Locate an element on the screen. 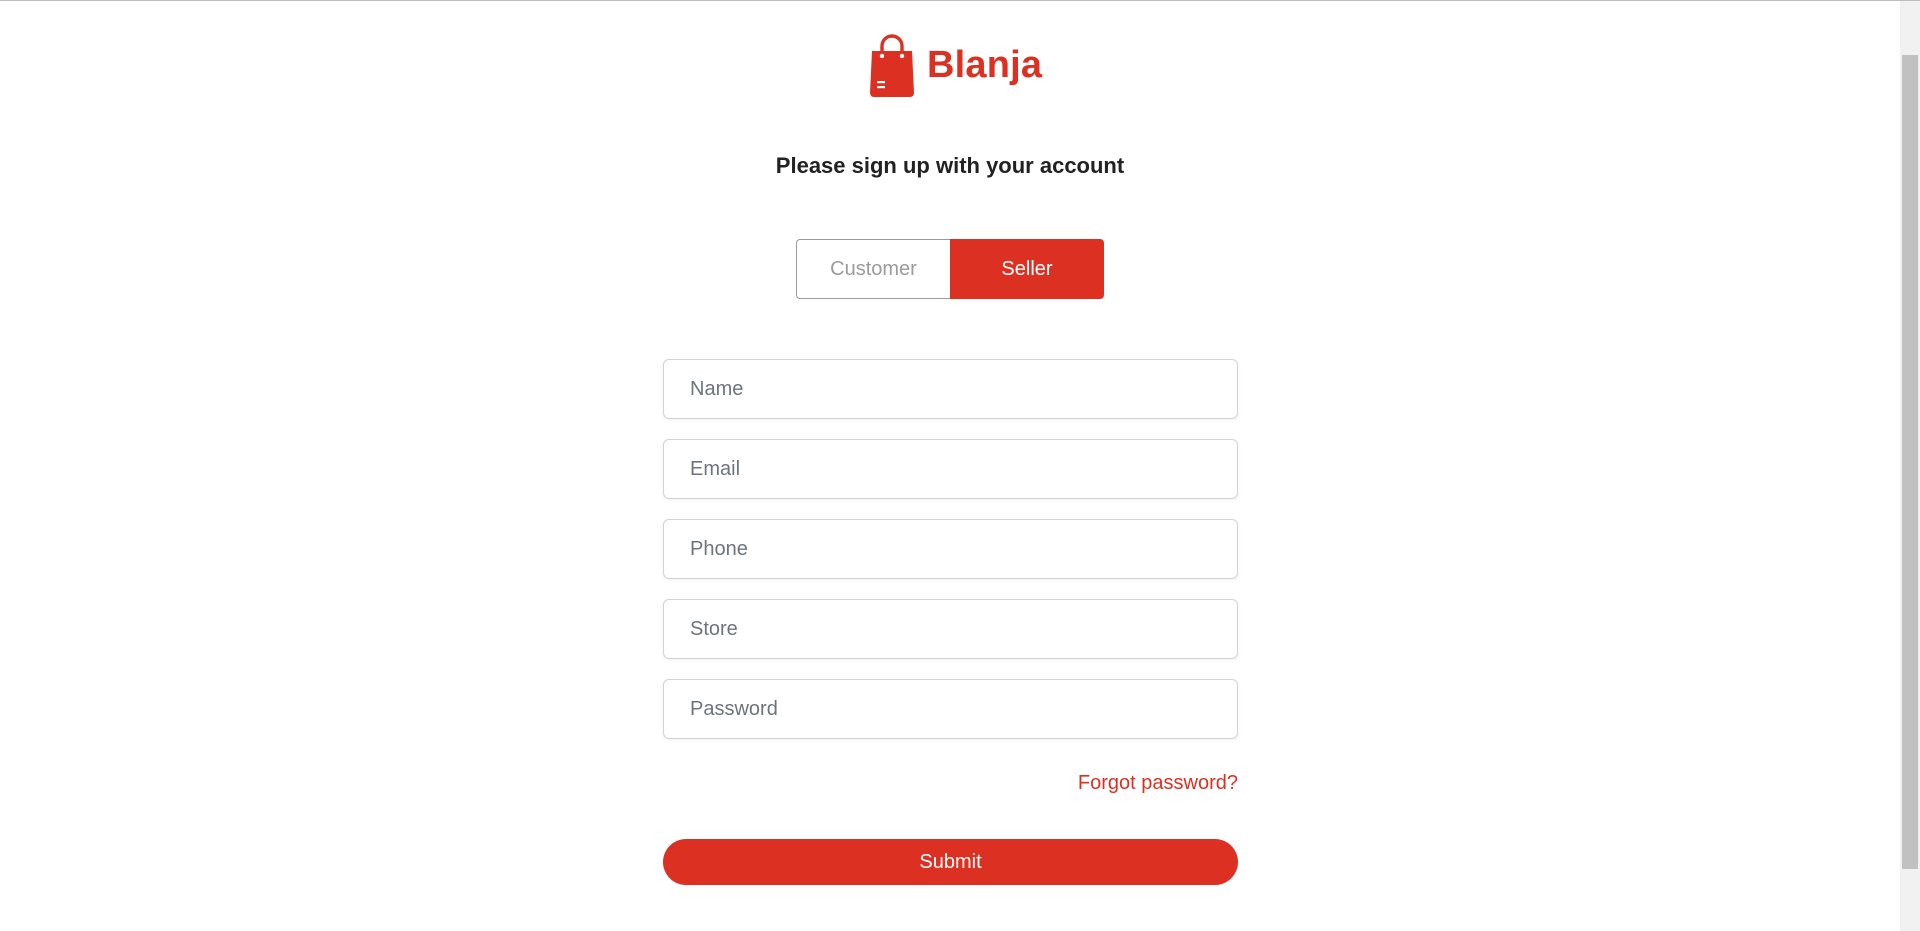 This screenshot has height=931, width=1920. name-input is located at coordinates (950, 389).